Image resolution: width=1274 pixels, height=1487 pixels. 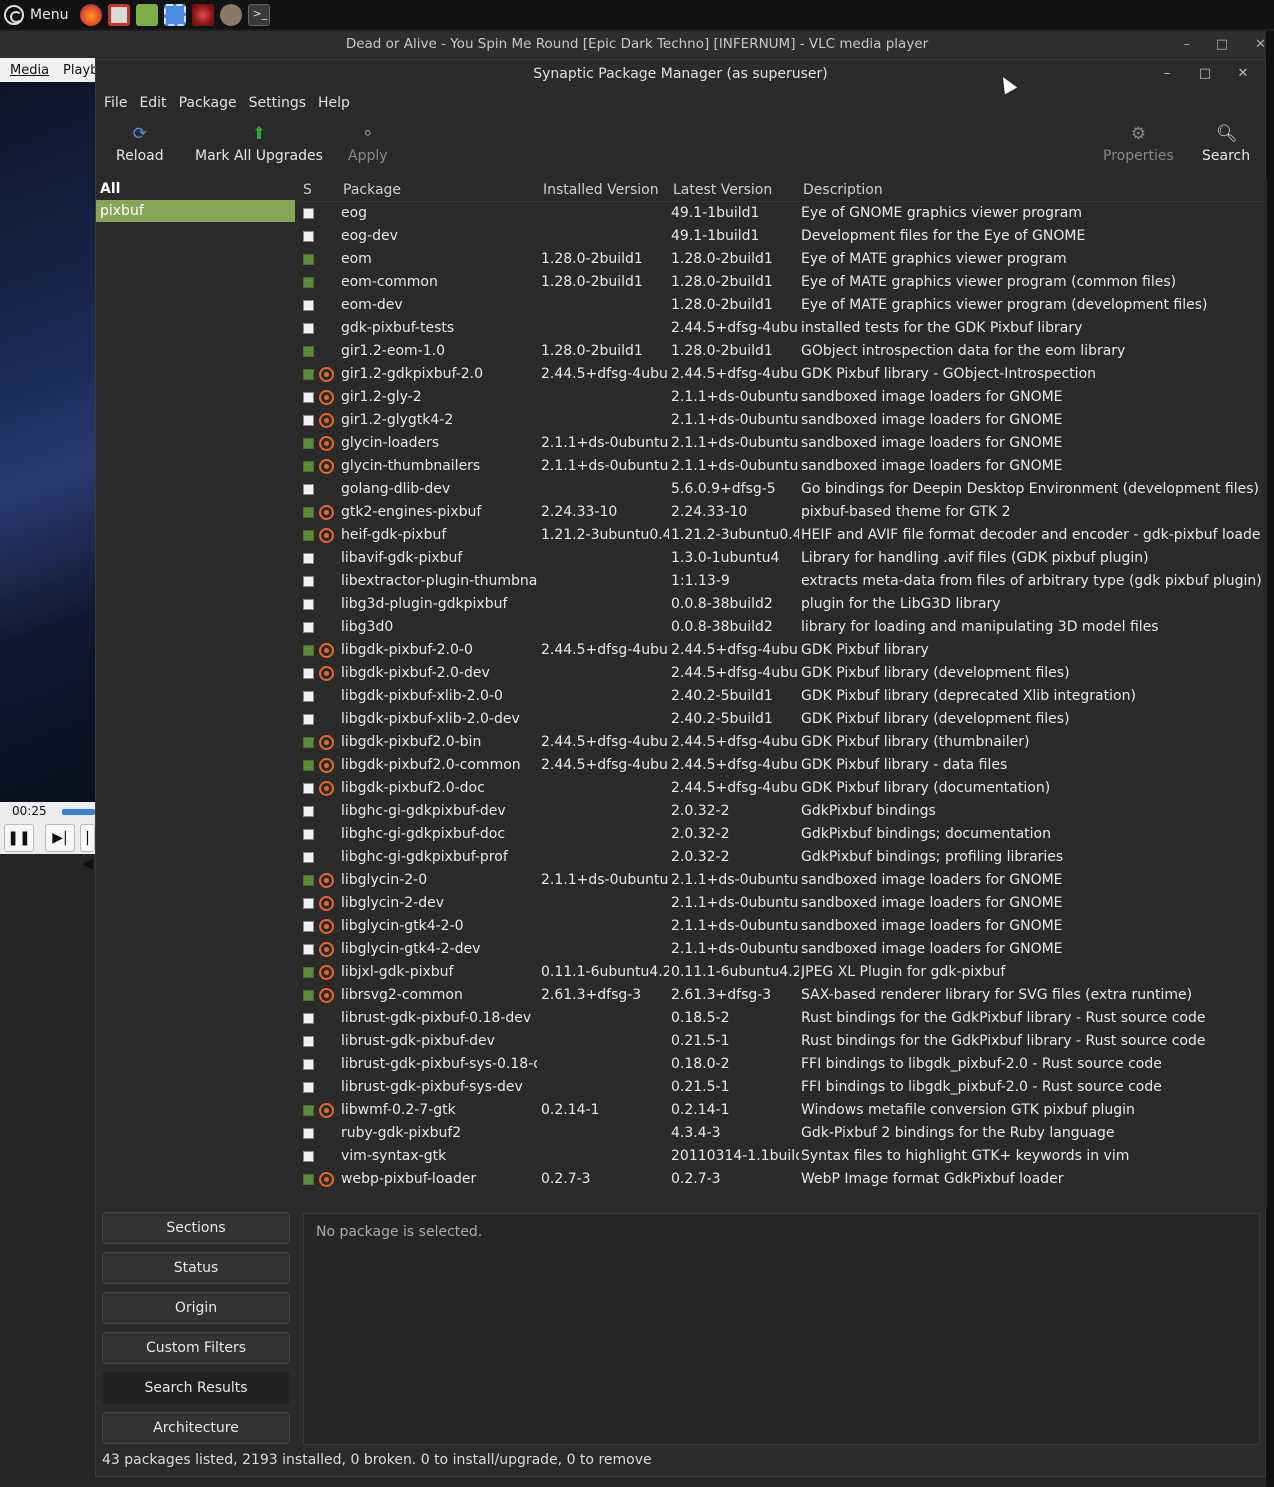 What do you see at coordinates (175, 14) in the screenshot?
I see `screenshot-icon` at bounding box center [175, 14].